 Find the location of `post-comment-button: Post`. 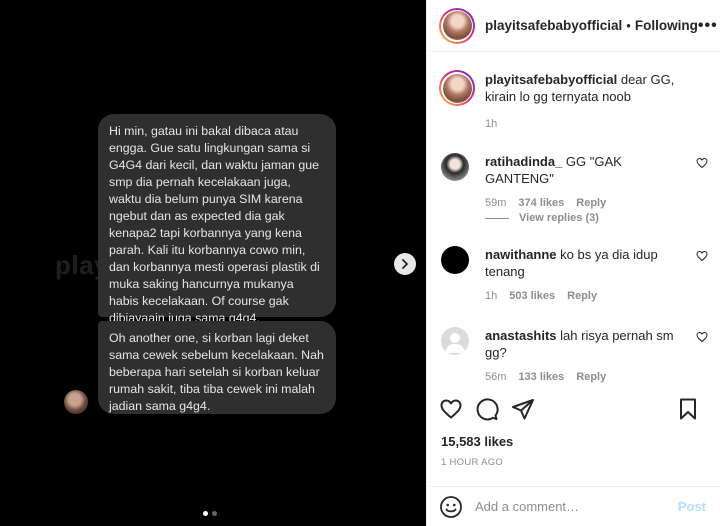

post-comment-button: Post is located at coordinates (692, 506).